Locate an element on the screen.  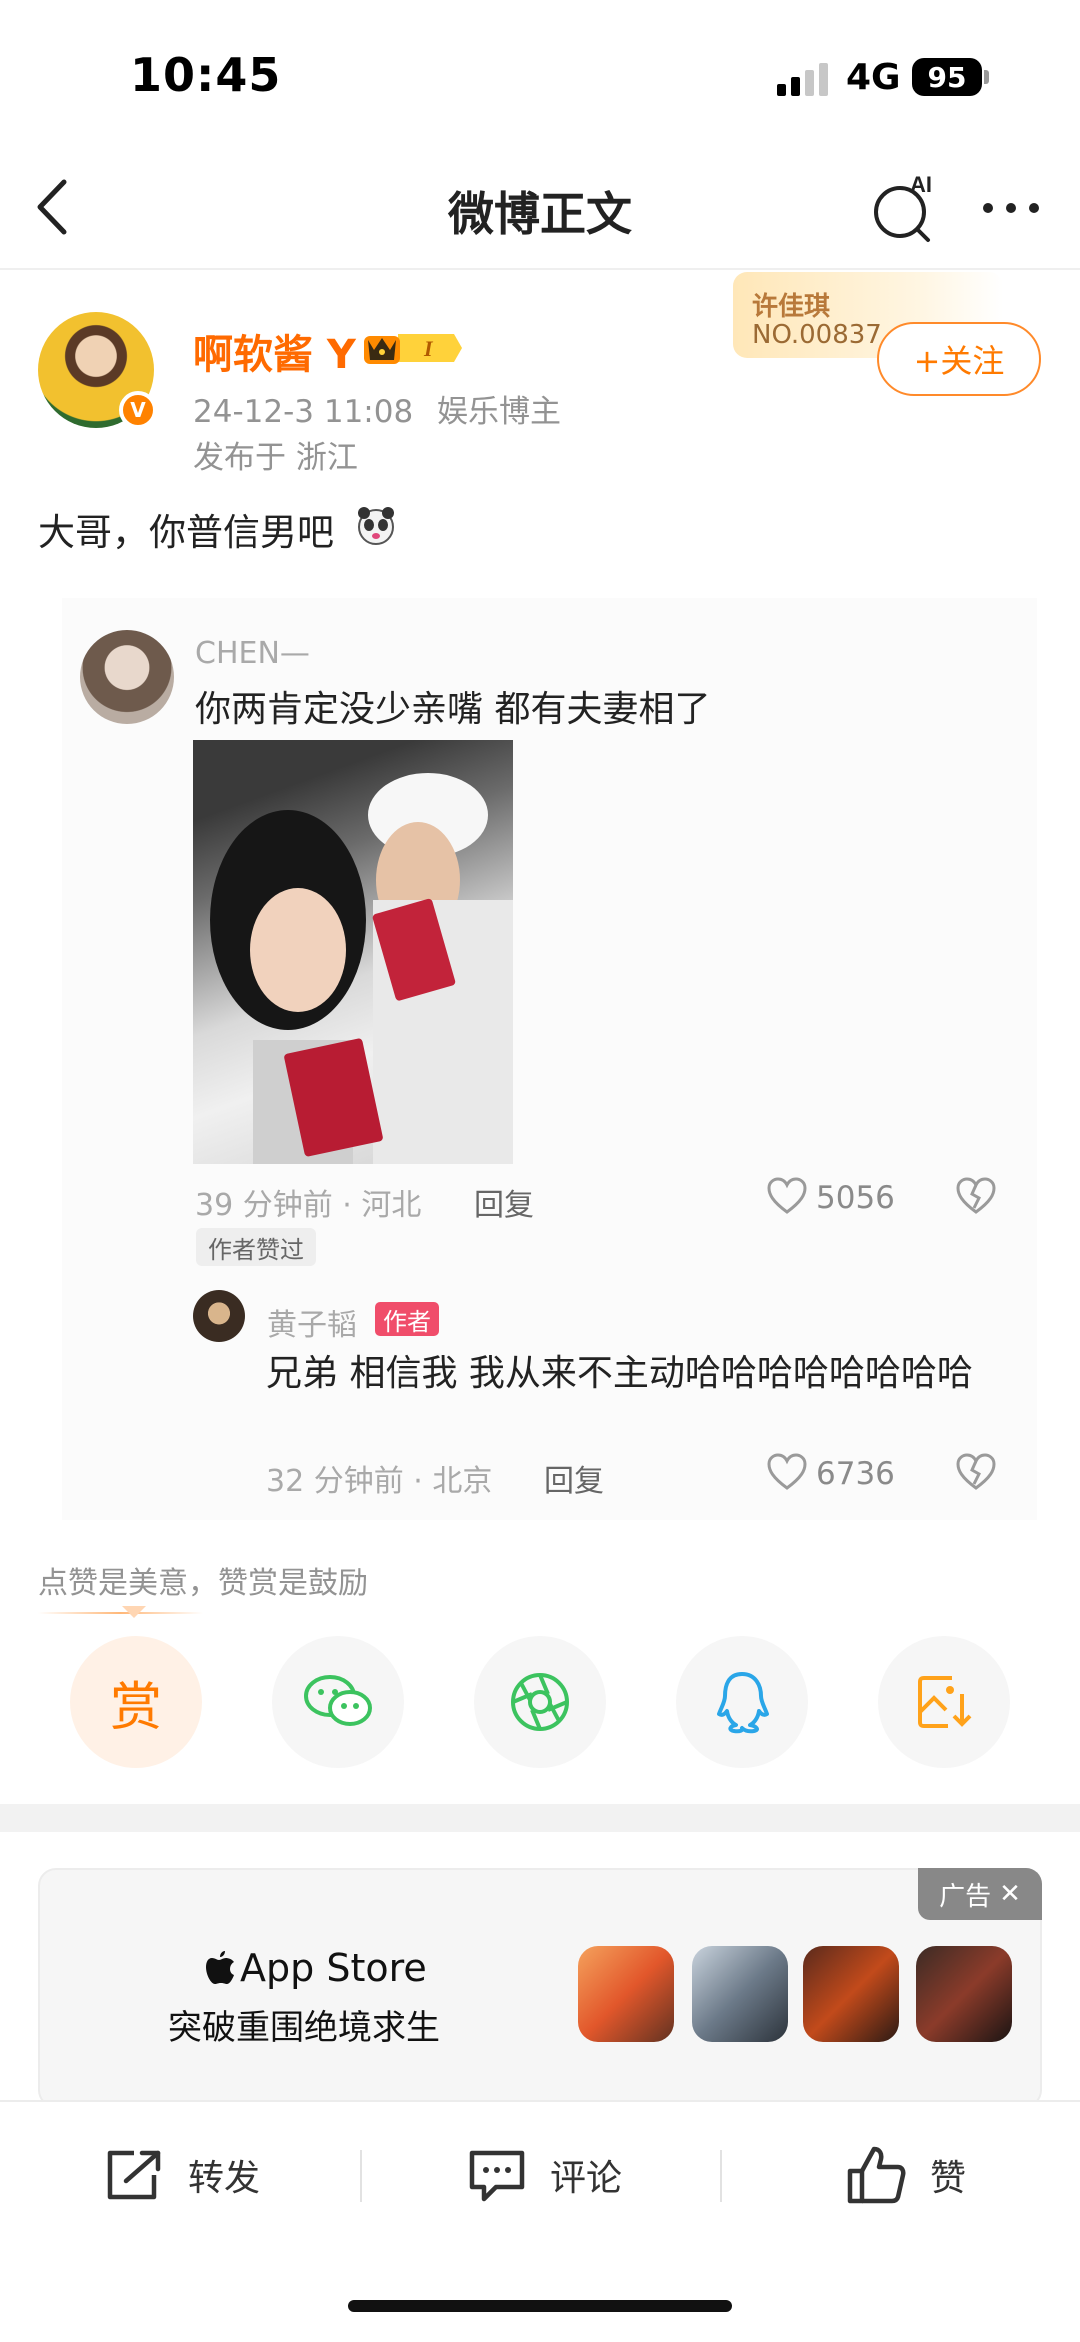
close-icon: ✕ is located at coordinates (1010, 1894).